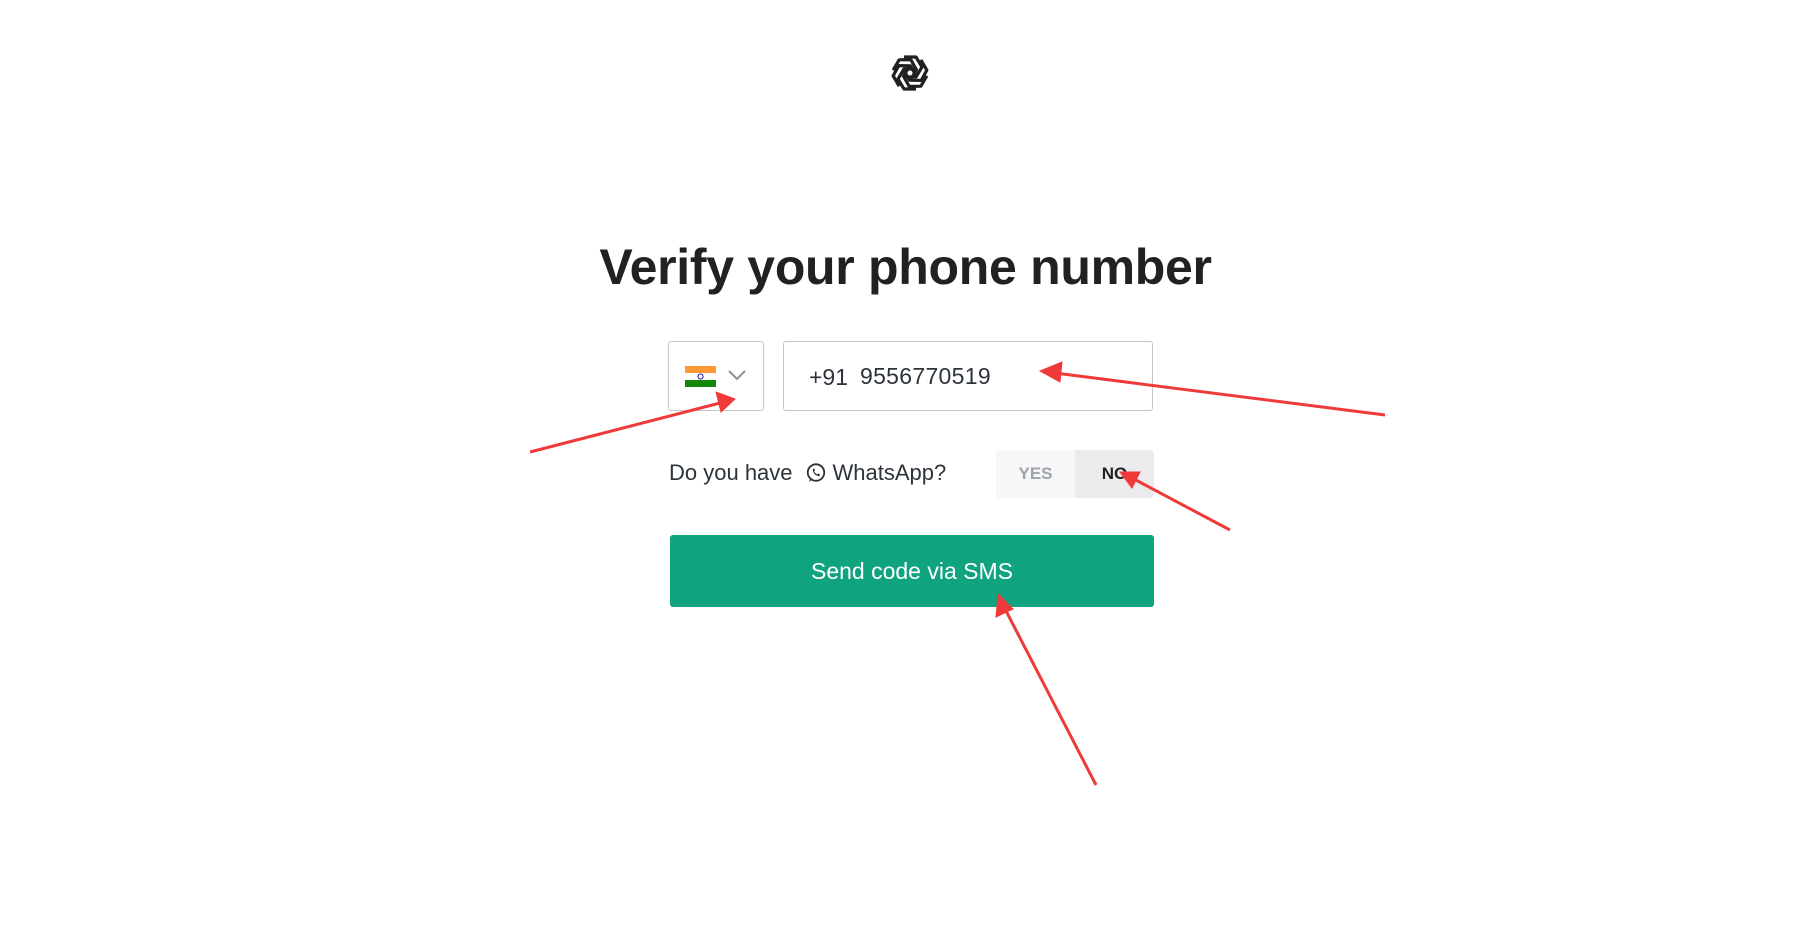 Image resolution: width=1811 pixels, height=945 pixels. What do you see at coordinates (910, 73) in the screenshot?
I see `openai-logo-icon` at bounding box center [910, 73].